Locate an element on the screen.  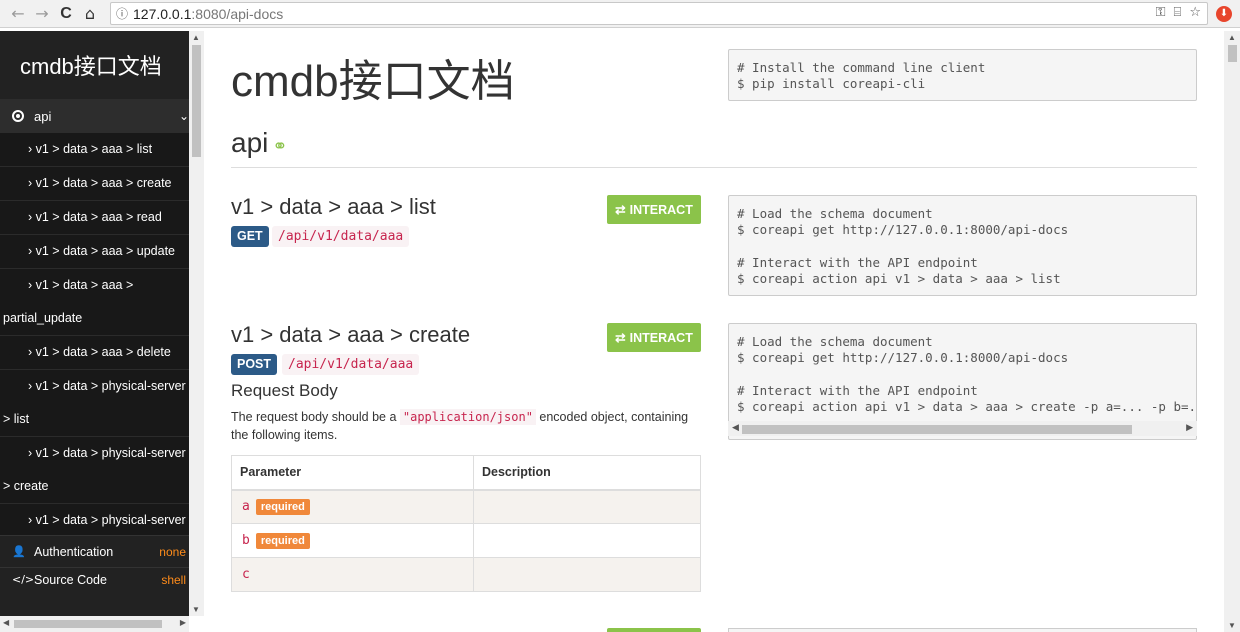
method-badge: POST is located at coordinates (254, 364).